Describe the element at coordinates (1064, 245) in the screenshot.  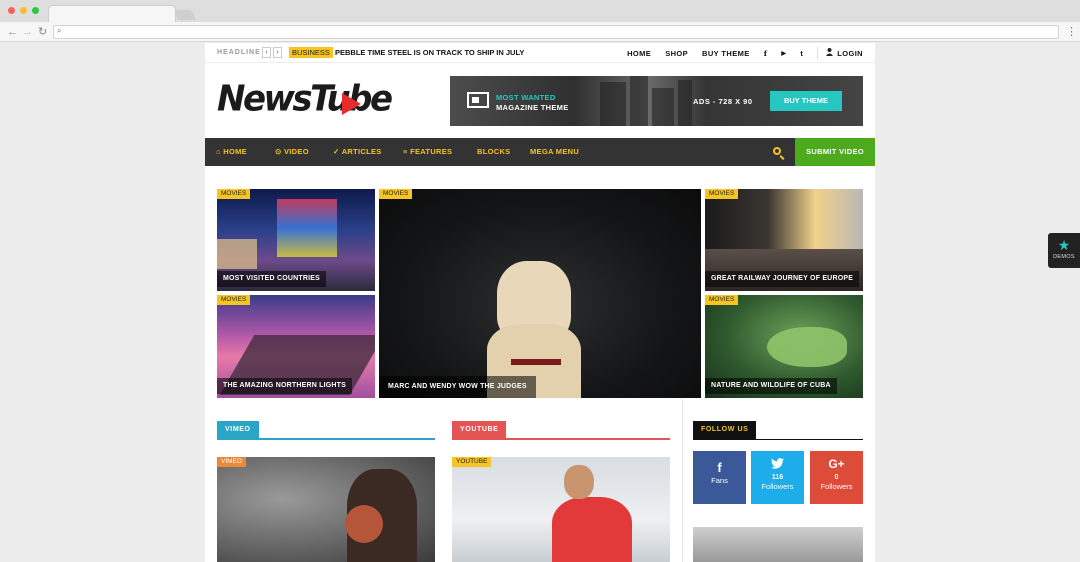
I see `star-icon: ★` at that location.